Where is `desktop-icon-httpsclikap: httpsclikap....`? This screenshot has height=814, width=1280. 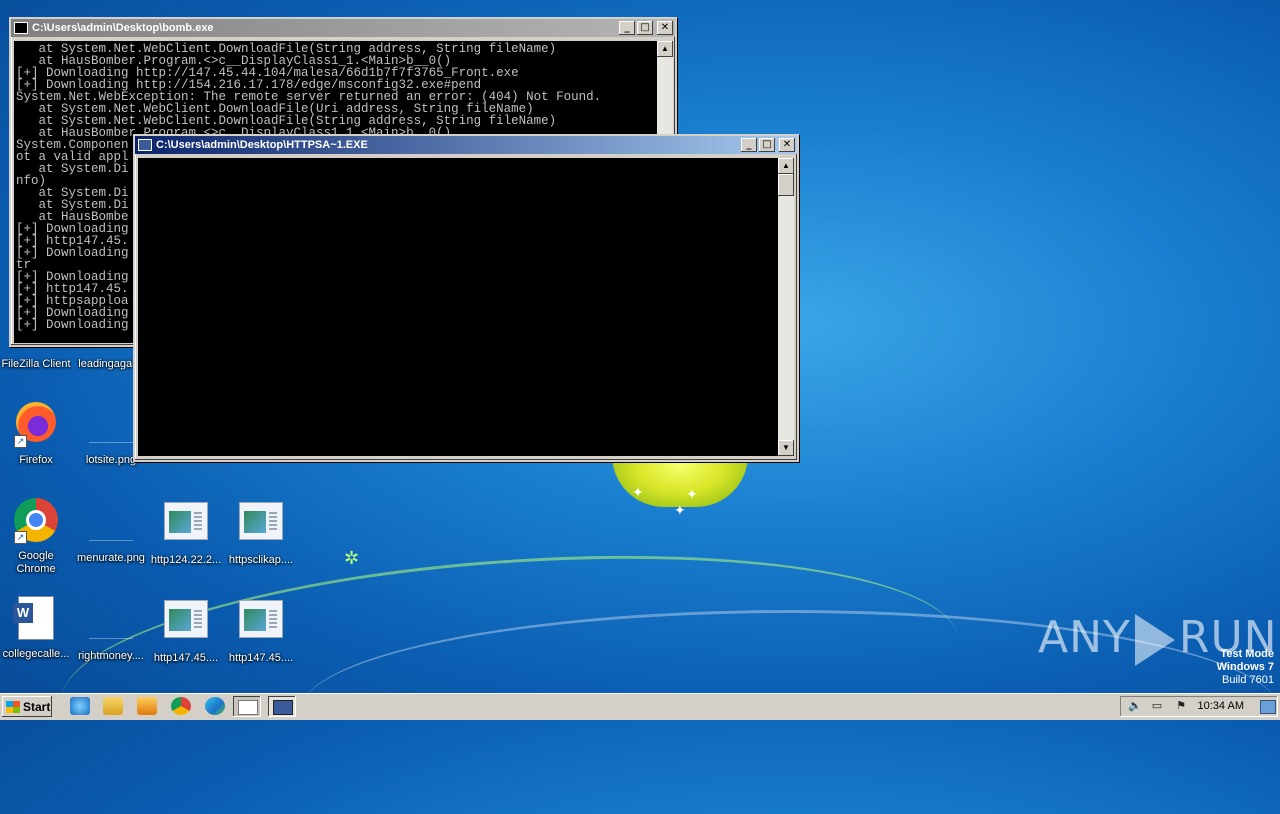
desktop-icon-httpsclikap: httpsclikap.... is located at coordinates (261, 531).